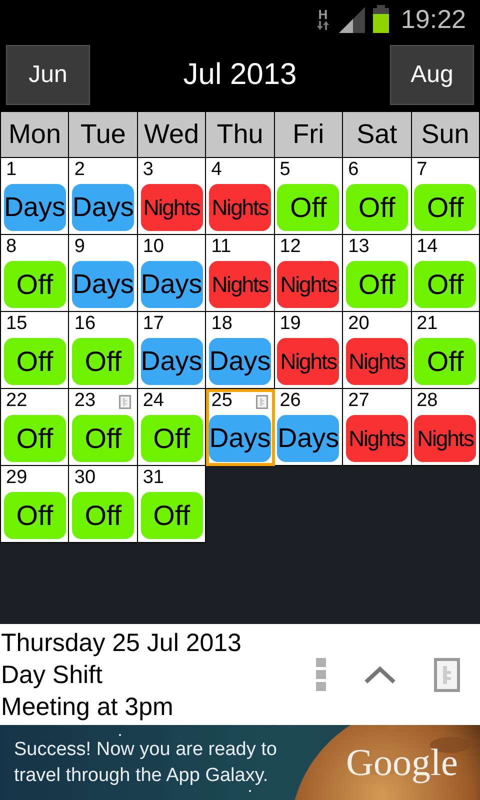 This screenshot has height=800, width=480. I want to click on day-number: 30, so click(84, 477).